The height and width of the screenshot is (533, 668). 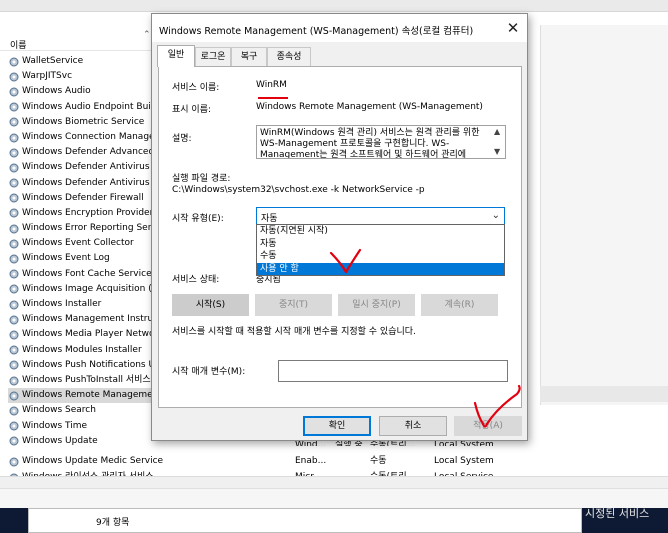 I want to click on startup-option-auto: 자동, so click(x=380, y=244).